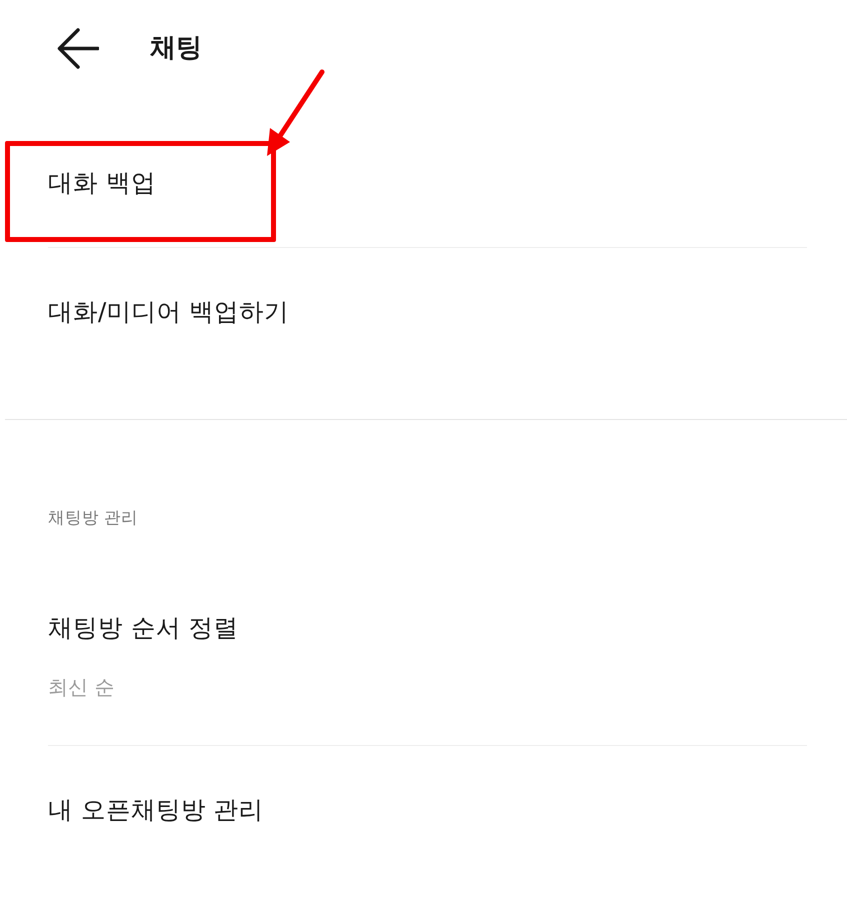  Describe the element at coordinates (102, 182) in the screenshot. I see `setting-item: 대화 백업` at that location.